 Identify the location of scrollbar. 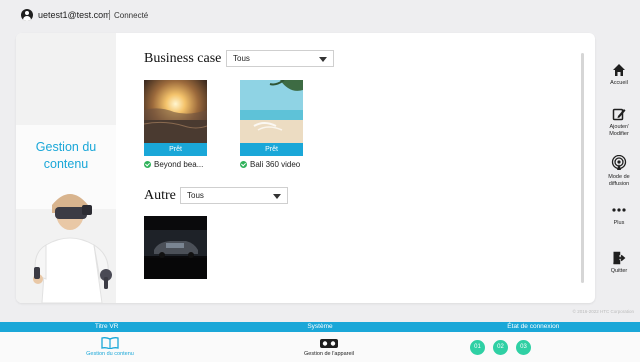
(582, 168).